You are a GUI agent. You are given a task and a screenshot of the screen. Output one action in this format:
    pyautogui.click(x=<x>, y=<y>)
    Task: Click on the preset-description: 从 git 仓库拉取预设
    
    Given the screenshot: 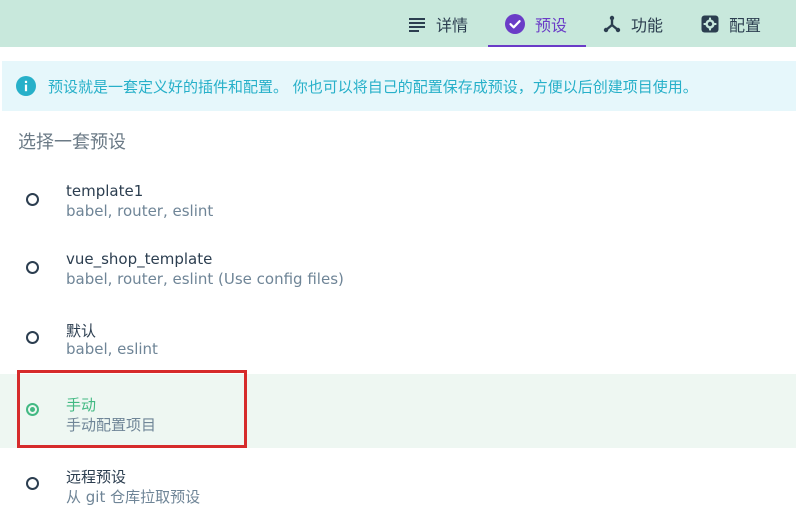 What is the action you would take?
    pyautogui.click(x=133, y=497)
    